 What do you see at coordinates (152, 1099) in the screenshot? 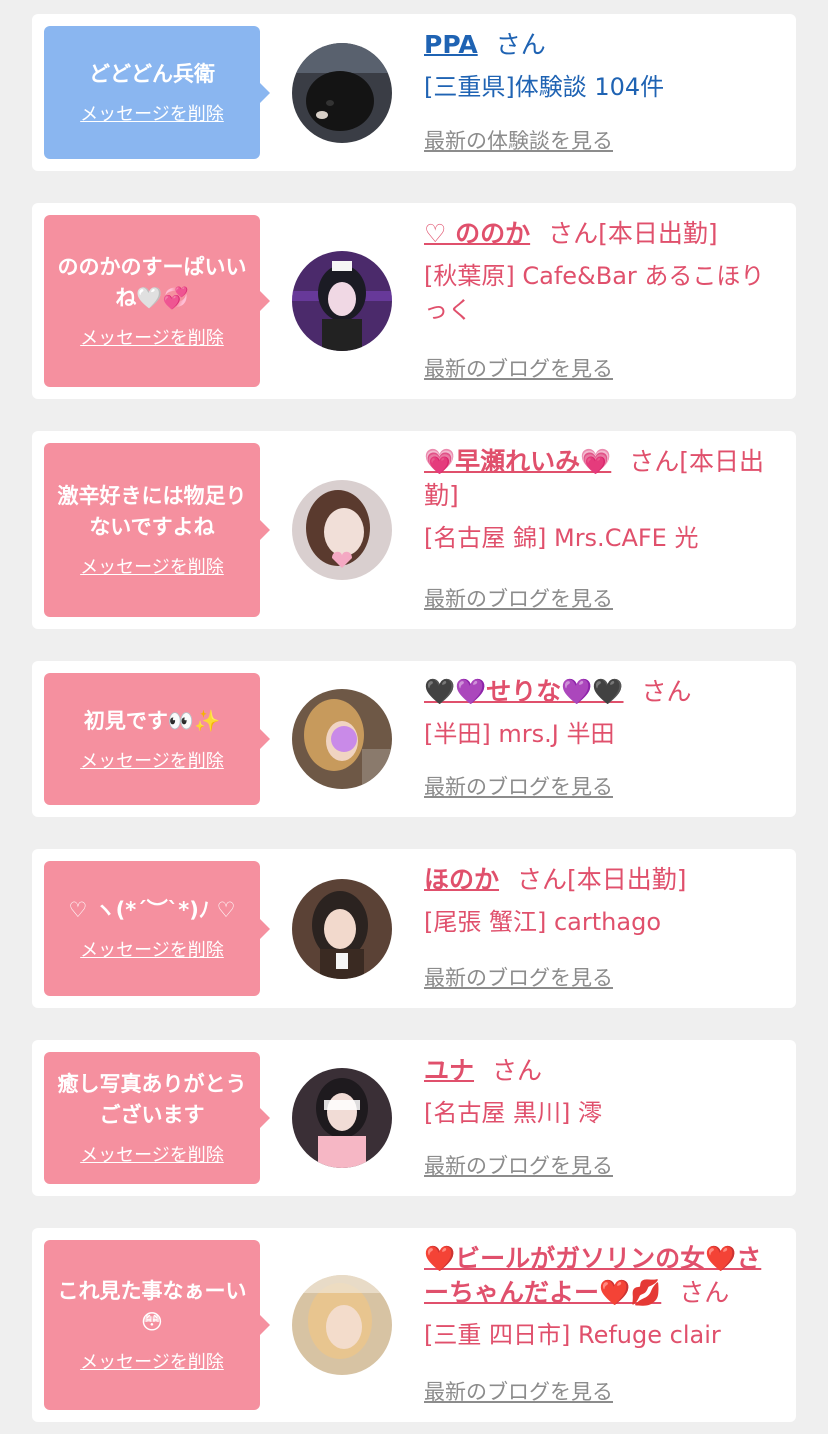
I see `message-text: 癒し写真ありがとうございます` at bounding box center [152, 1099].